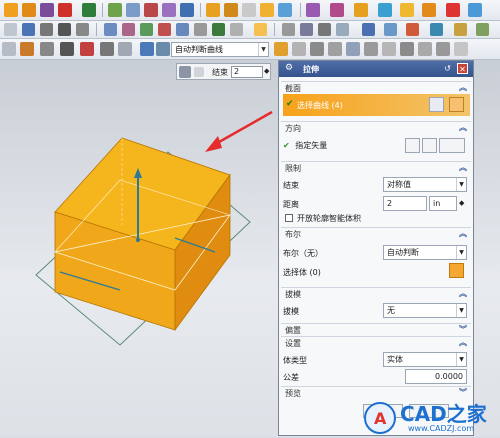 The width and height of the screenshot is (500, 438). Describe the element at coordinates (376, 105) in the screenshot. I see `select-curve-row: ✔ 选择曲线 (4)` at that location.